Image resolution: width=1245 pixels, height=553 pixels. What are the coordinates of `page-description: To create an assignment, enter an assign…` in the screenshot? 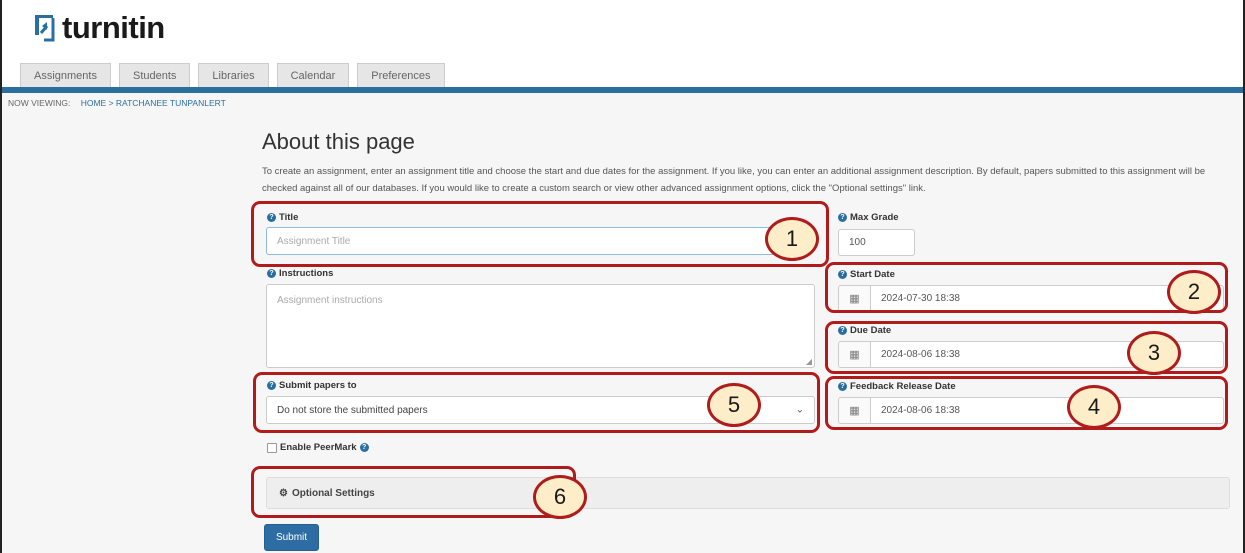 It's located at (734, 180).